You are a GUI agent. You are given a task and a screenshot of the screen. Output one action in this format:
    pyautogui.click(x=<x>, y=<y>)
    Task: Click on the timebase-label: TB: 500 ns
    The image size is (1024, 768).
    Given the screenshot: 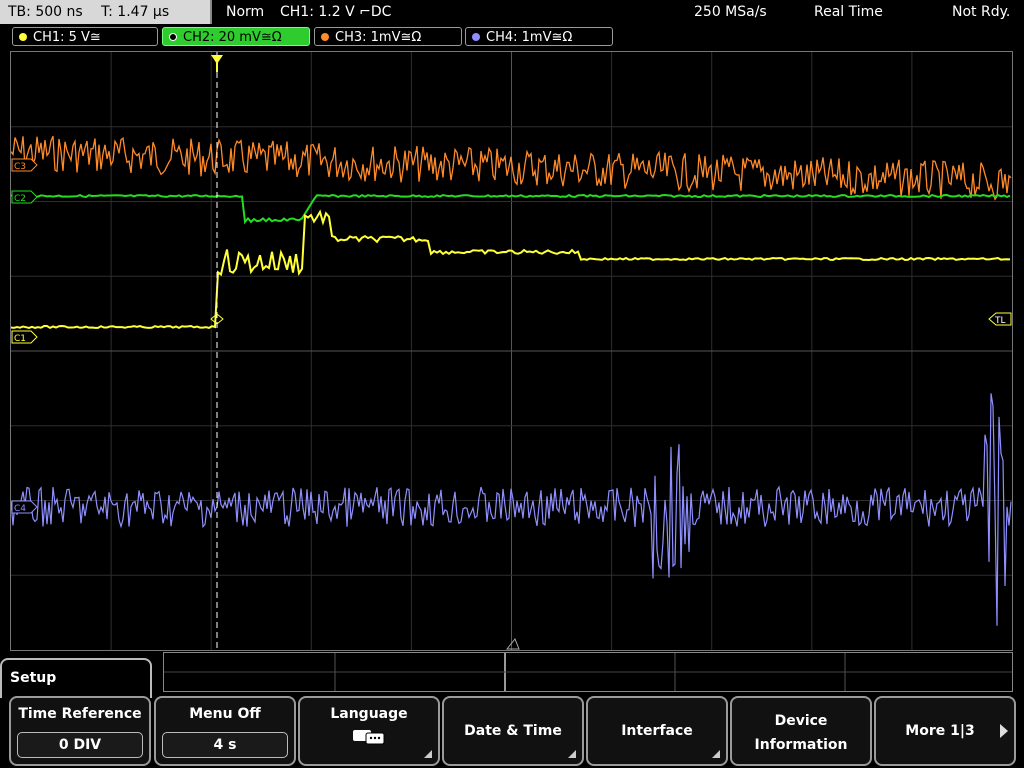 What is the action you would take?
    pyautogui.click(x=45, y=12)
    